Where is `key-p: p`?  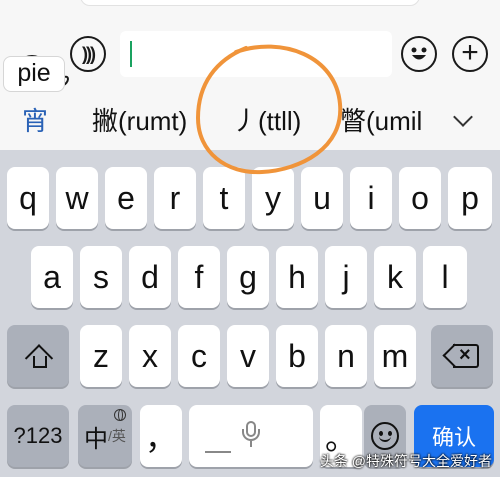
key-p: p is located at coordinates (470, 198).